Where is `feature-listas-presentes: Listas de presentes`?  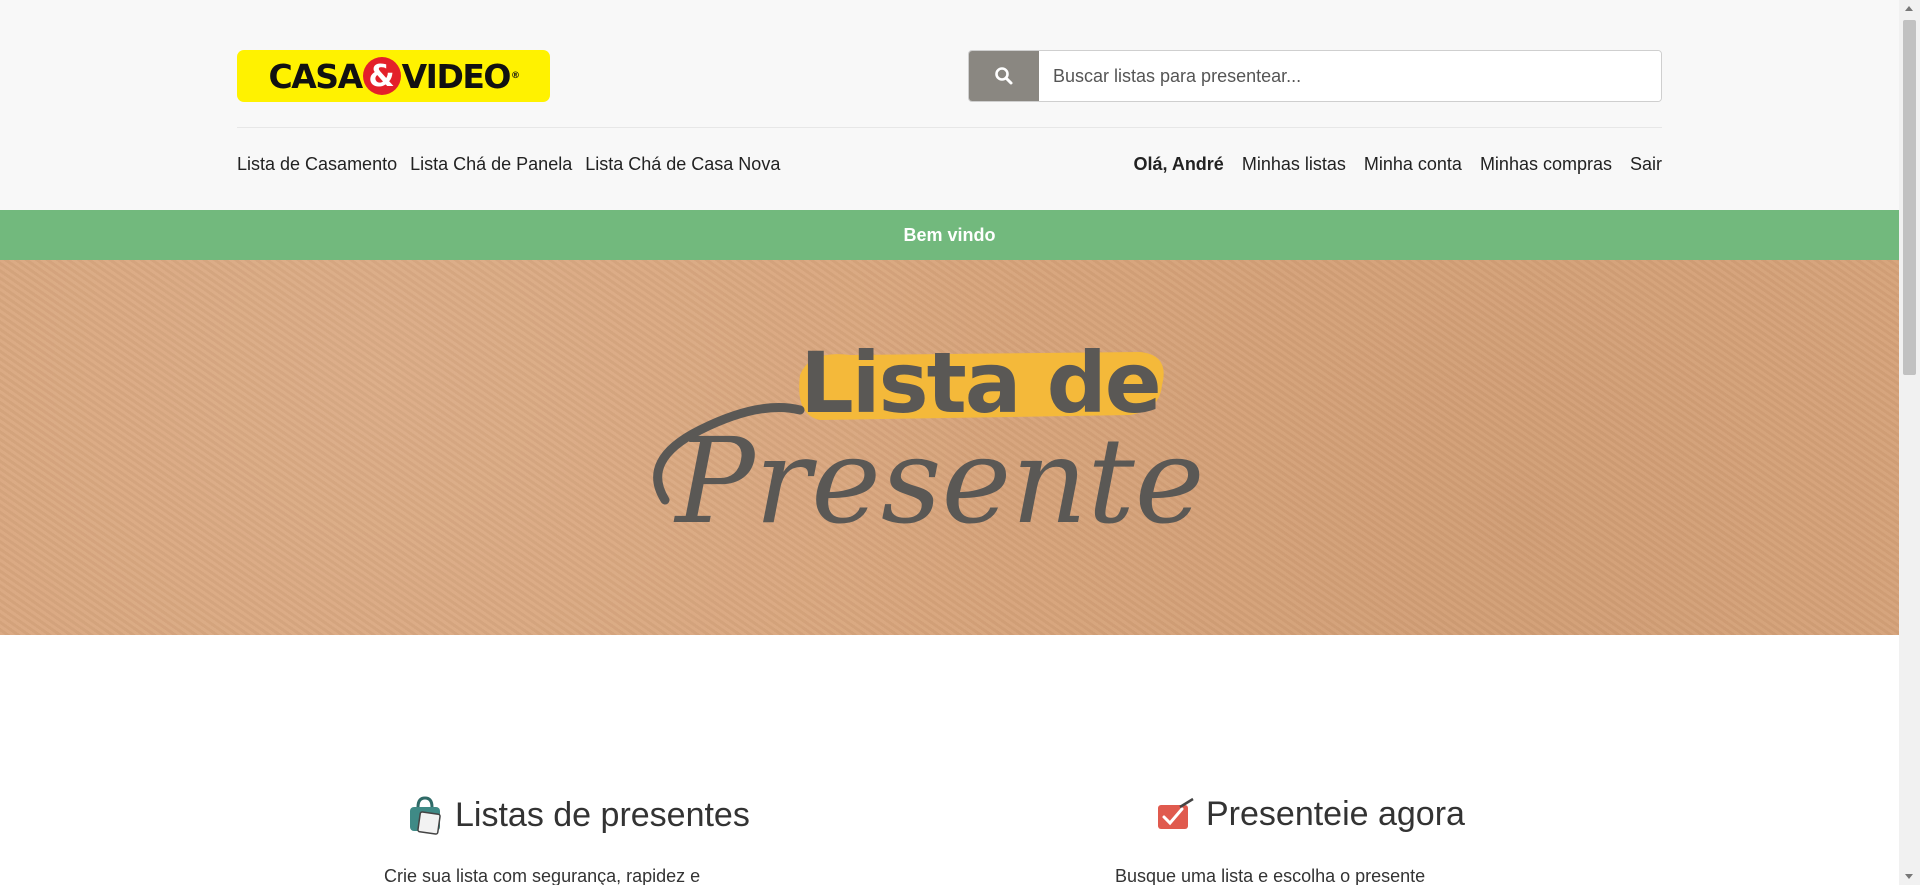
feature-listas-presentes: Listas de presentes is located at coordinates (578, 815).